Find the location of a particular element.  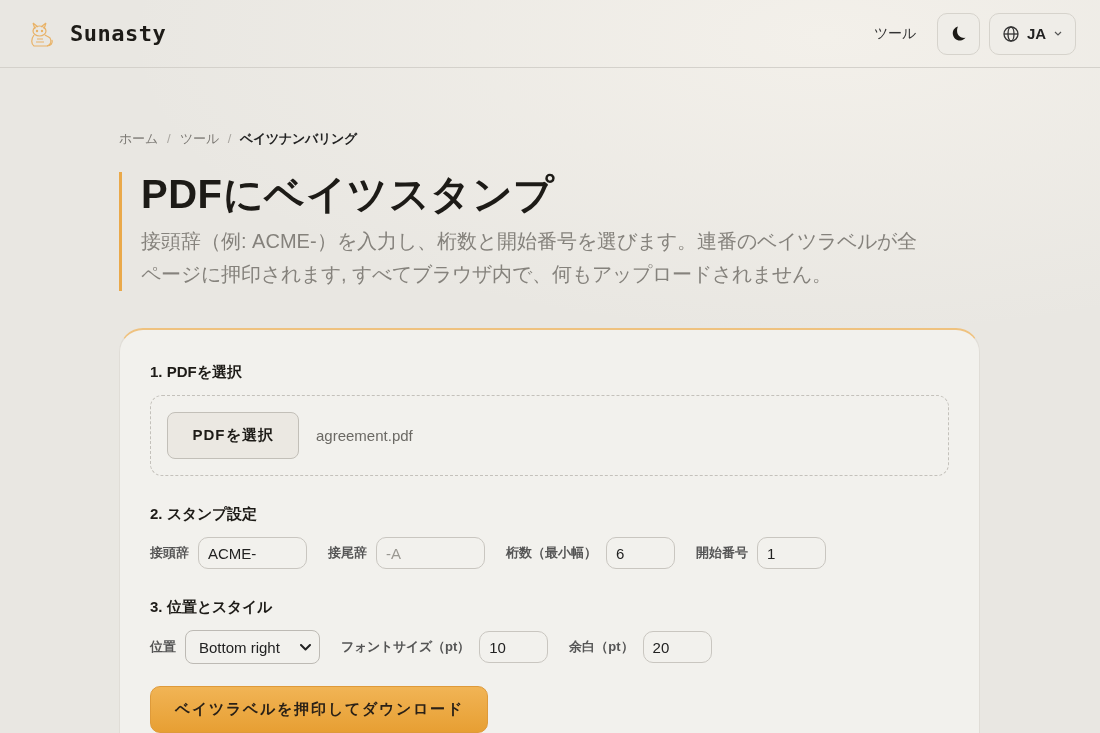

field-label: 位置 is located at coordinates (163, 647).